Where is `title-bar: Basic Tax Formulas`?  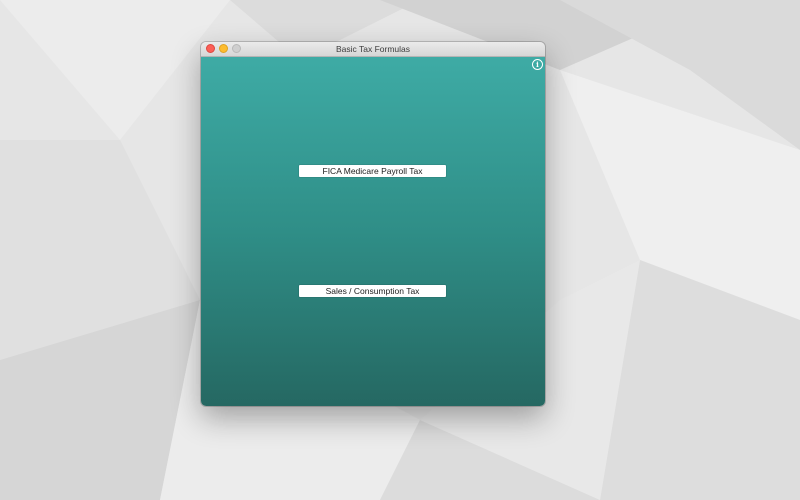
title-bar: Basic Tax Formulas is located at coordinates (373, 49).